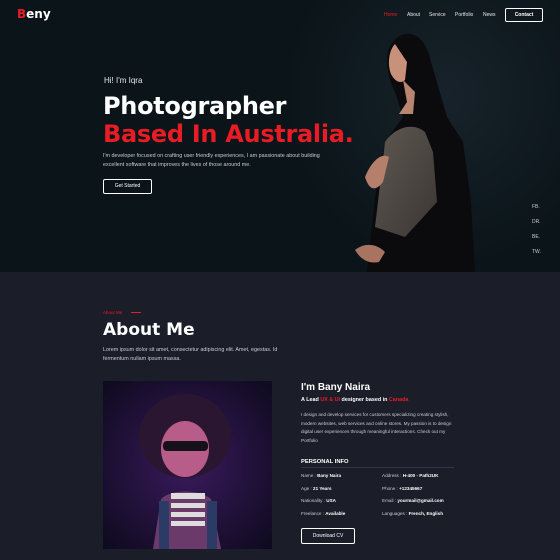  Describe the element at coordinates (34, 14) in the screenshot. I see `brand-logo: Beny` at that location.